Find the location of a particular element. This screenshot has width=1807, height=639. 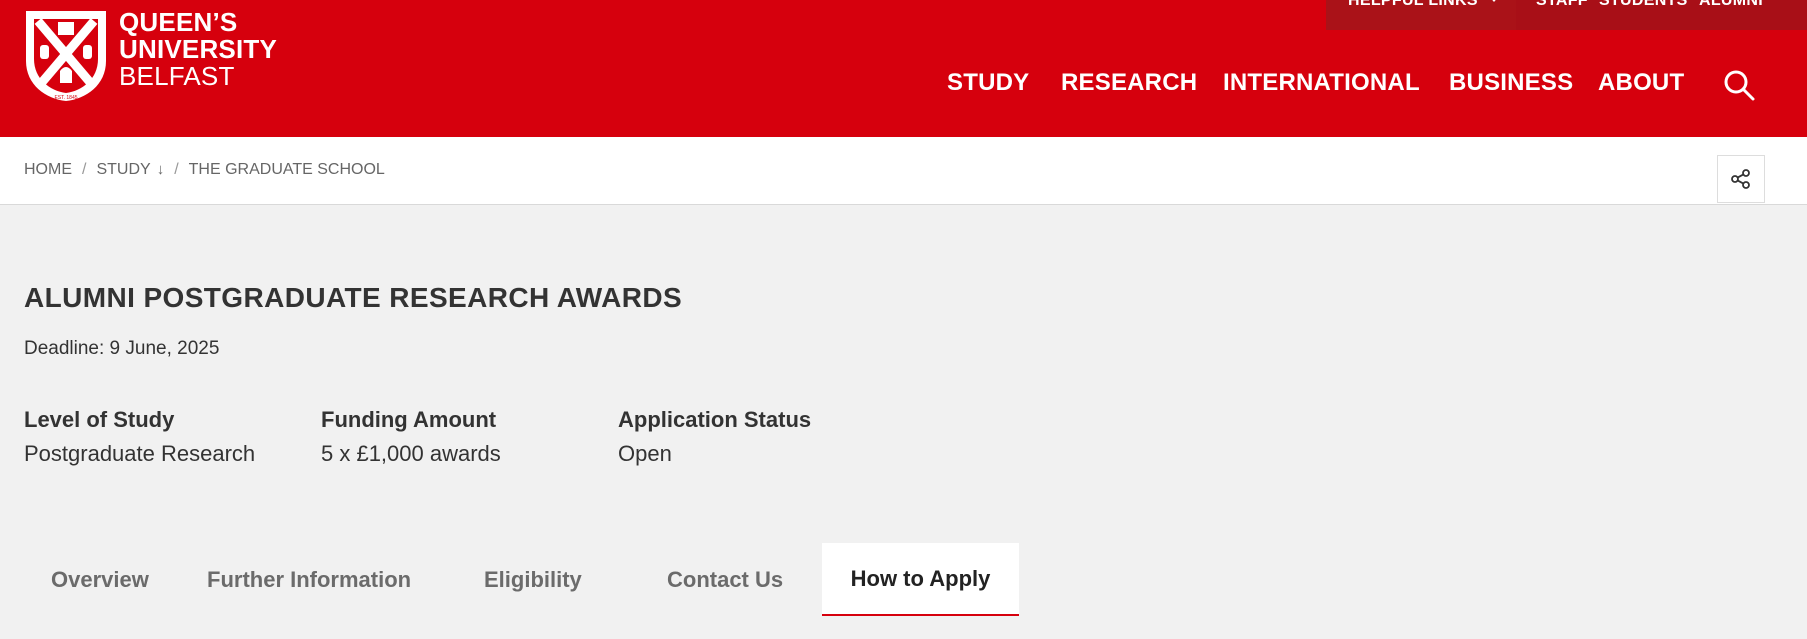

meta-label: Funding Amount is located at coordinates (409, 419).